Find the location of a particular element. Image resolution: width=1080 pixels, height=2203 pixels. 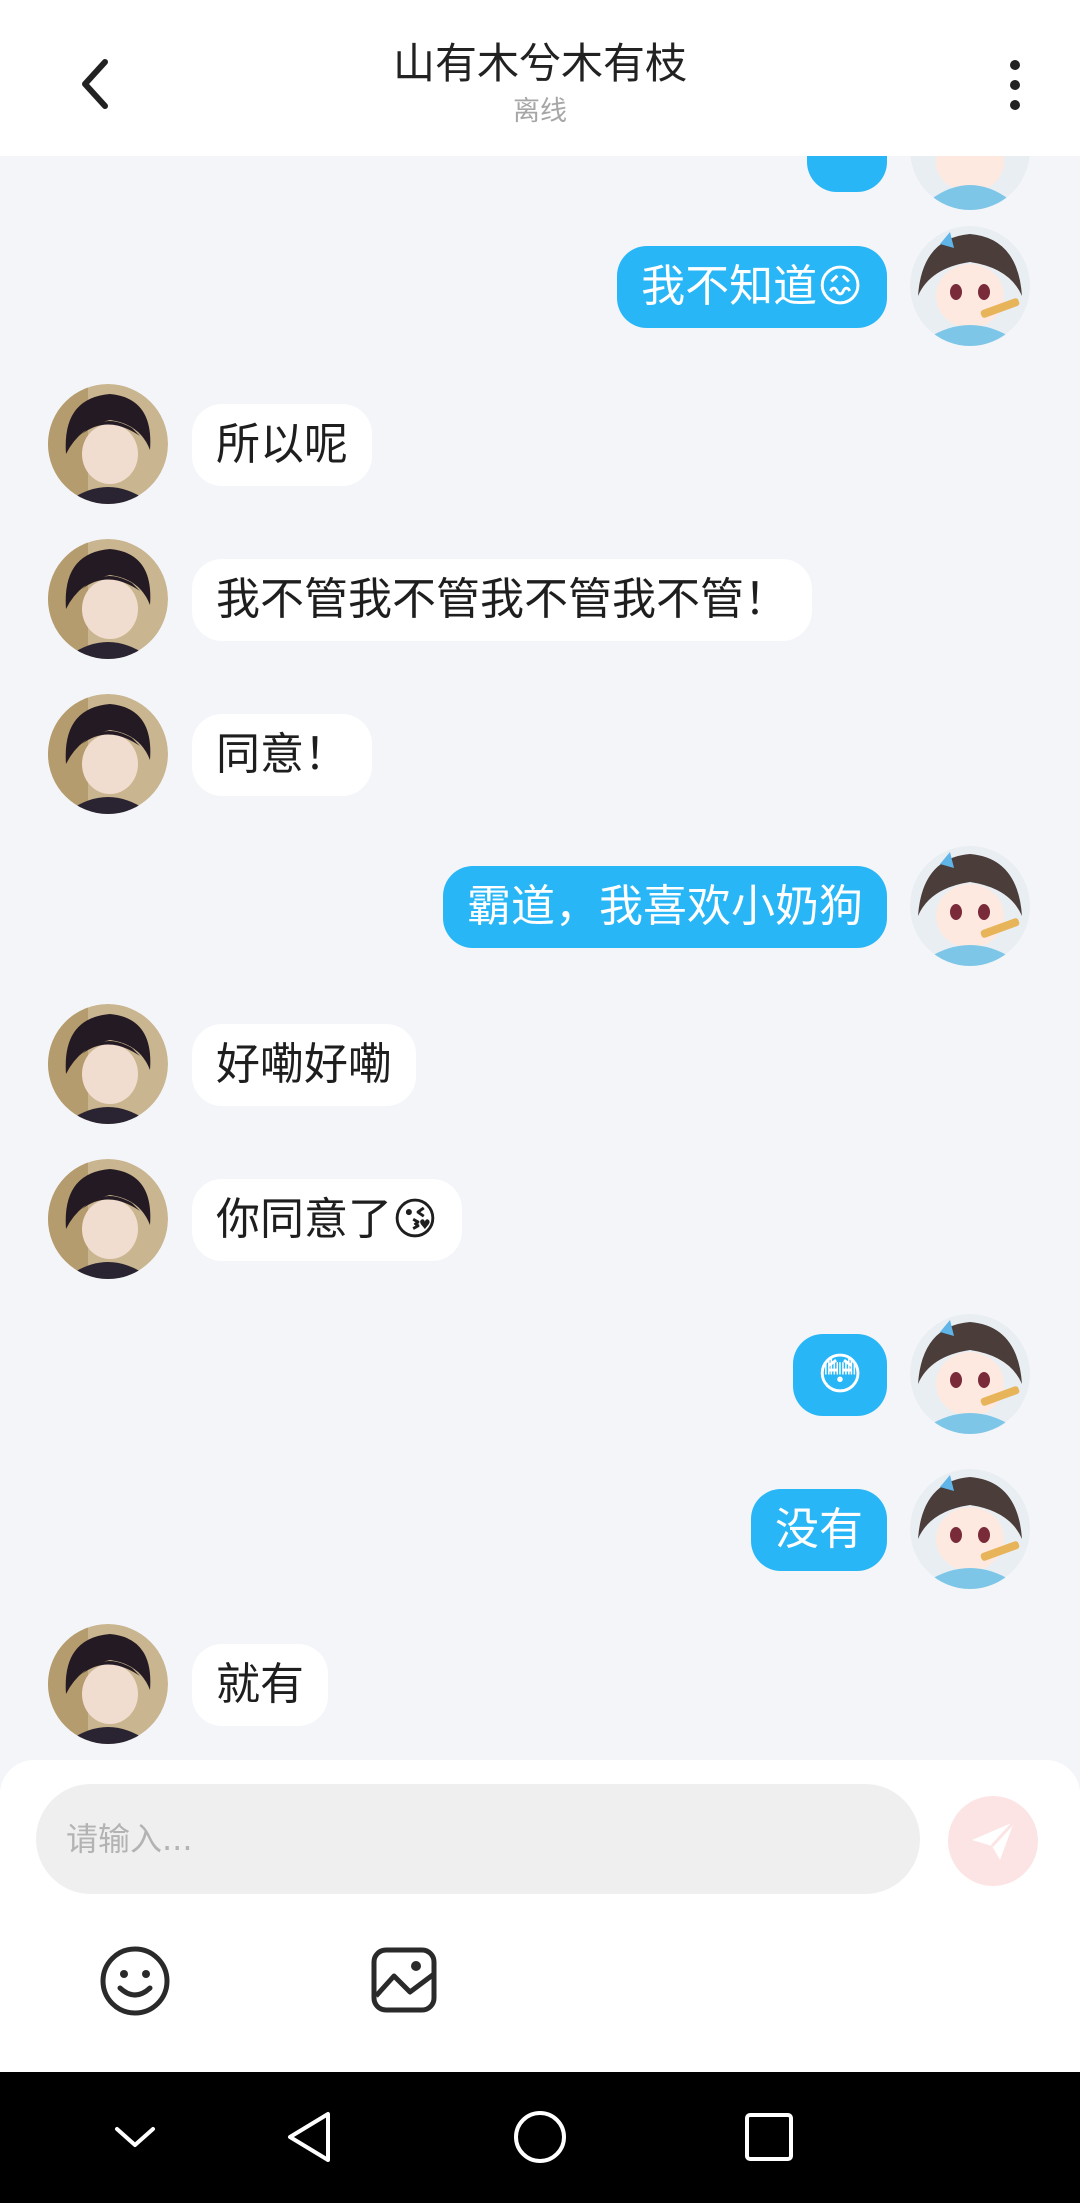

nav-recent-button is located at coordinates (769, 2137).